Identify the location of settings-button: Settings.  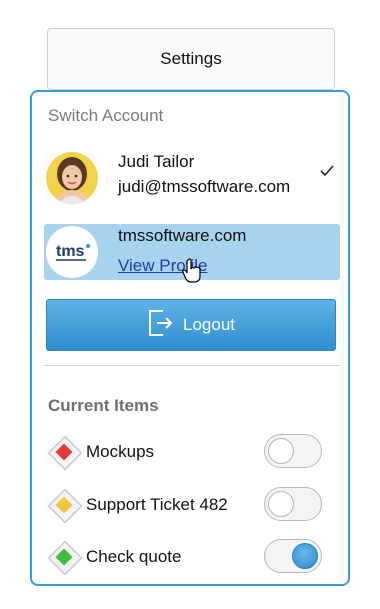
(191, 59).